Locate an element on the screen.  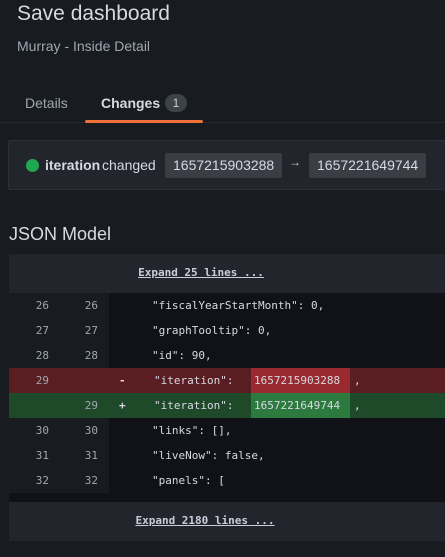
tab-details: Details is located at coordinates (46, 104).